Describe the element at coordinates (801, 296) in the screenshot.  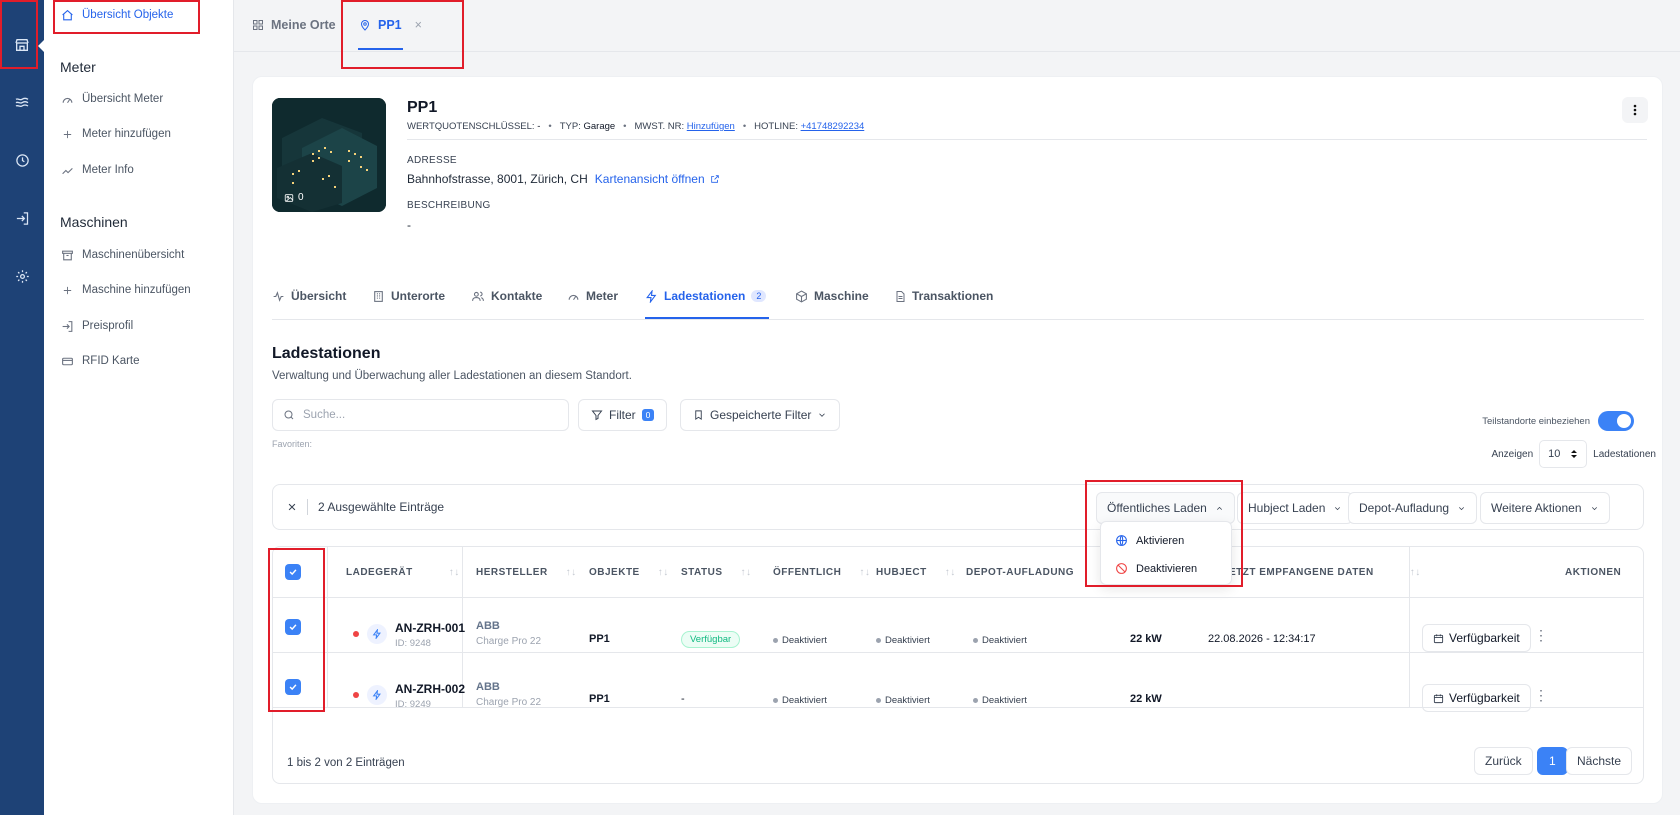
I see `box-icon` at that location.